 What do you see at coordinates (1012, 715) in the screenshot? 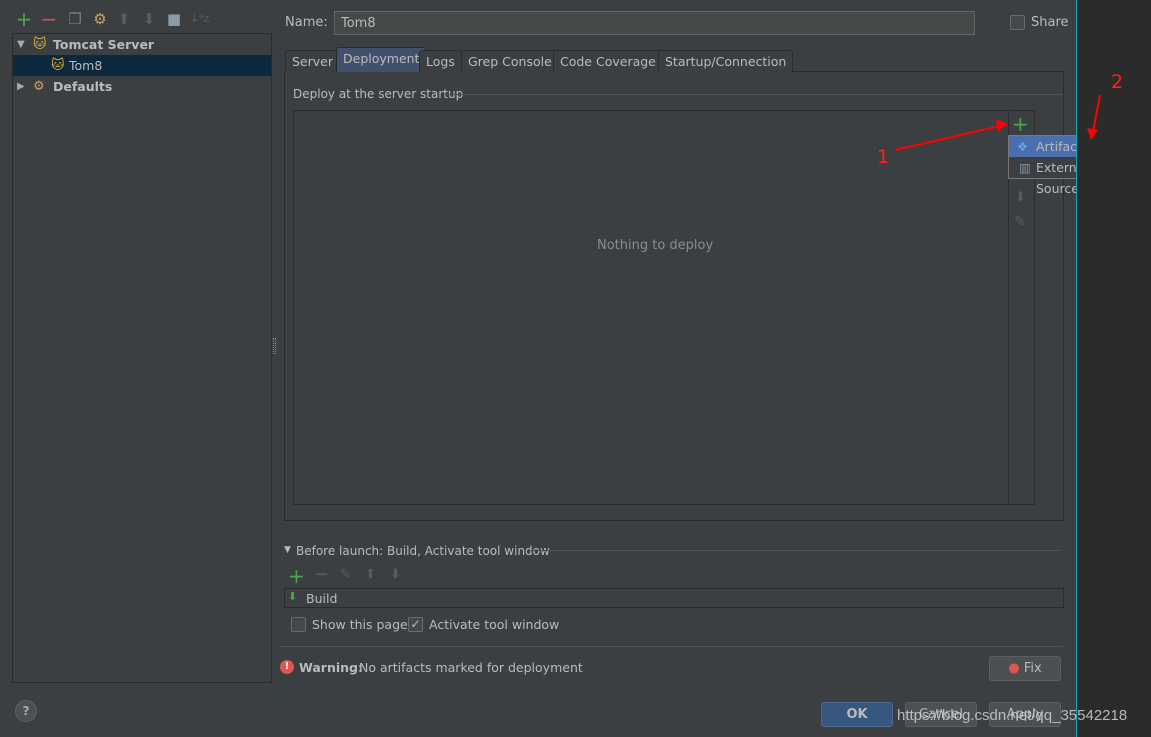
I see `watermark: https://blog.csdn.net/qq_35542218` at bounding box center [1012, 715].